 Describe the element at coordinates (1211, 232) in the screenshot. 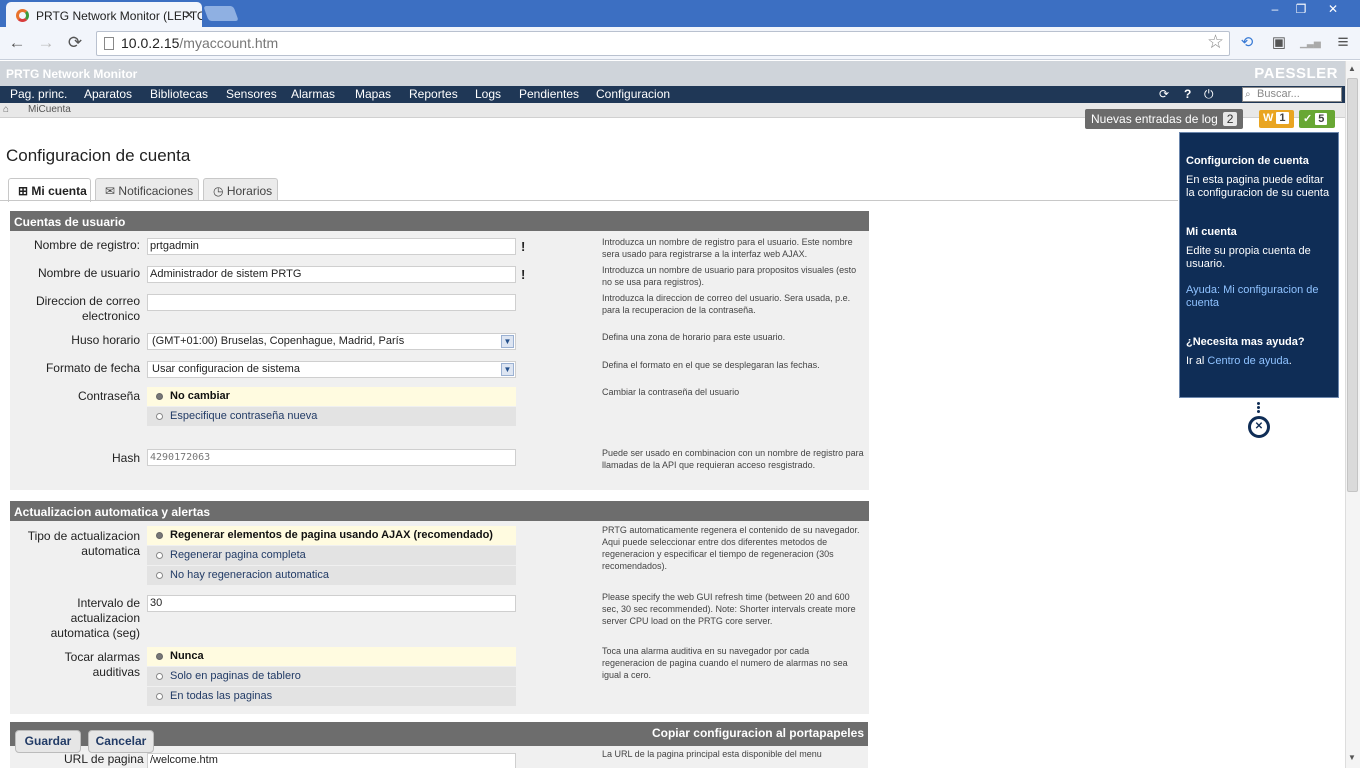

I see `help-section-title: Mi cuenta` at that location.